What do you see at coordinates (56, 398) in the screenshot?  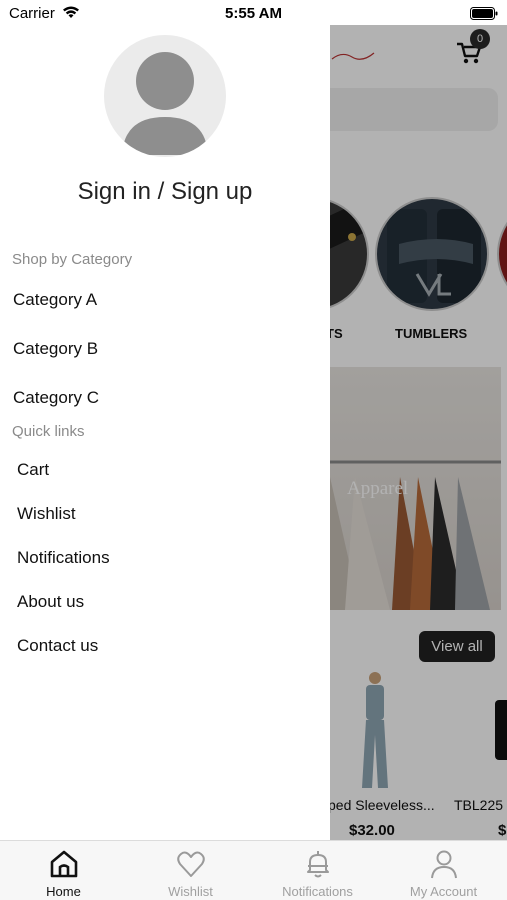 I see `category-c-item: Category C` at bounding box center [56, 398].